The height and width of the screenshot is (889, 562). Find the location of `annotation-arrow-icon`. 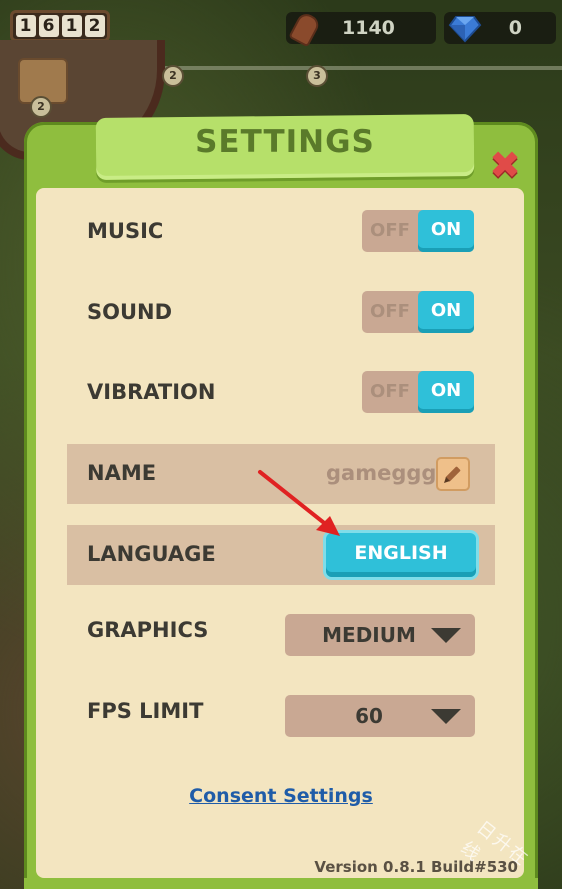

annotation-arrow-icon is located at coordinates (299, 503).